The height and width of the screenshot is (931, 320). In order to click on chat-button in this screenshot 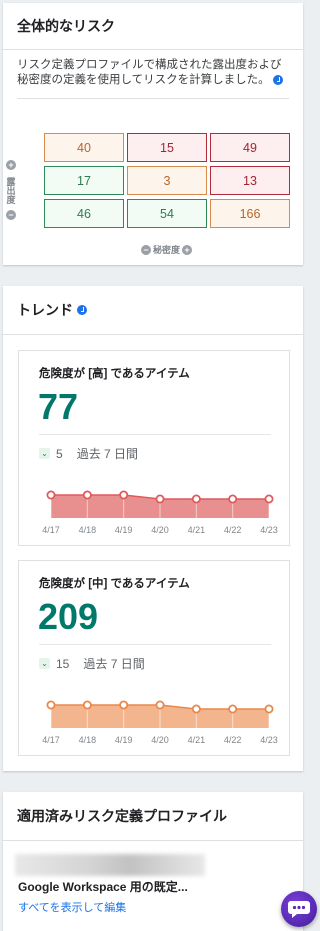, I will do `click(299, 909)`.